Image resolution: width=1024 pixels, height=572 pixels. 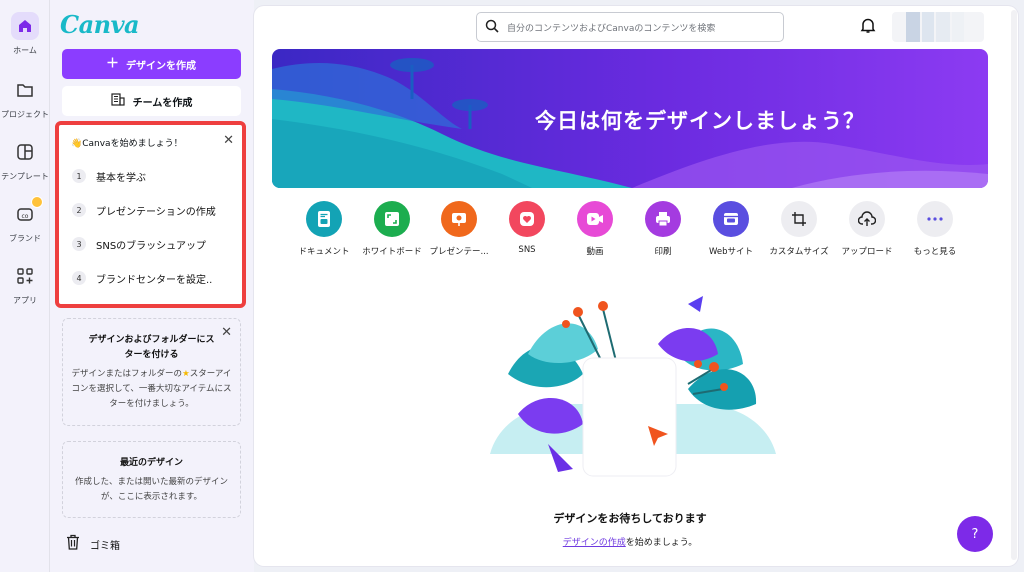 I want to click on category-sns: SNS, so click(x=527, y=228).